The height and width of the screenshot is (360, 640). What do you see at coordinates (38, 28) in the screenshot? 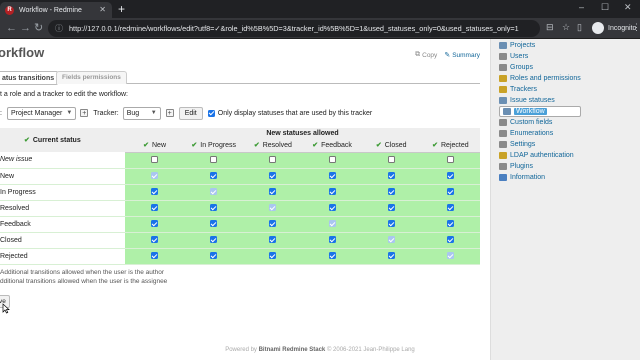
I see `reload-icon: ↻` at bounding box center [38, 28].